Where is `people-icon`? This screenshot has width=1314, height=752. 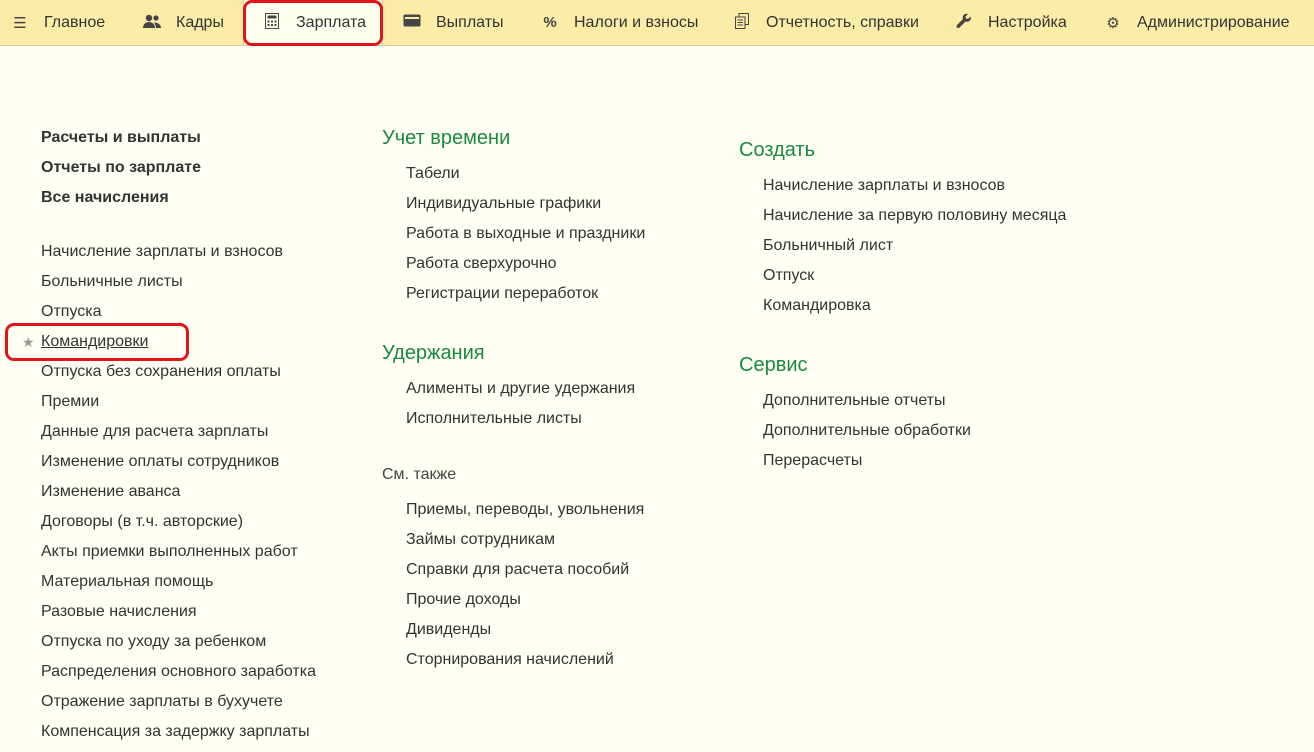 people-icon is located at coordinates (152, 23).